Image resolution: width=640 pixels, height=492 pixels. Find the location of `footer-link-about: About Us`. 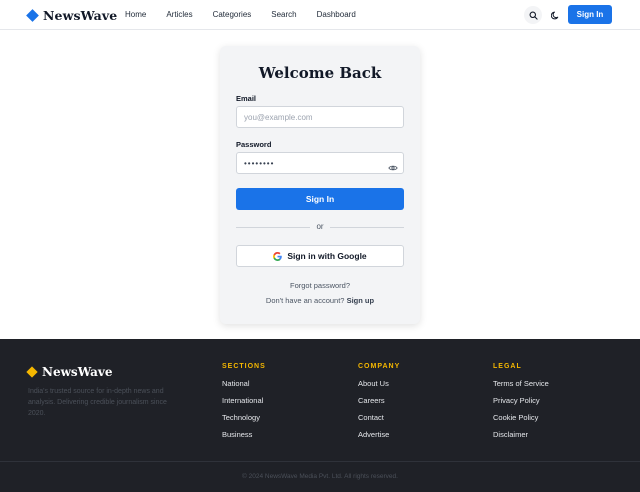

footer-link-about: About Us is located at coordinates (379, 383).